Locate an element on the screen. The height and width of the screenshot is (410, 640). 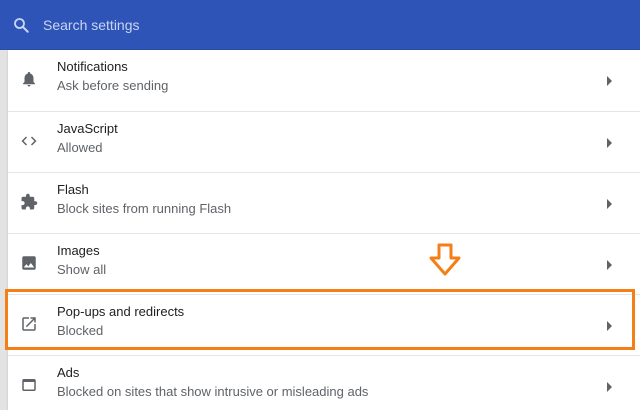
row-title: Images is located at coordinates (78, 250).